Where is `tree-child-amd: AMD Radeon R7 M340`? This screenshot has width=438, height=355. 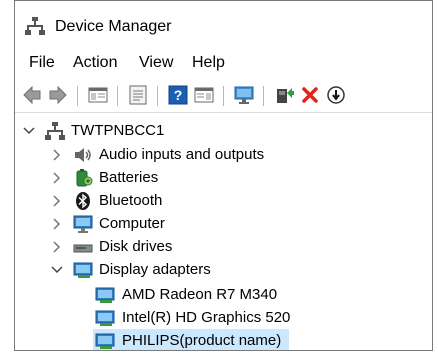
tree-child-amd: AMD Radeon R7 M340 is located at coordinates (255, 294).